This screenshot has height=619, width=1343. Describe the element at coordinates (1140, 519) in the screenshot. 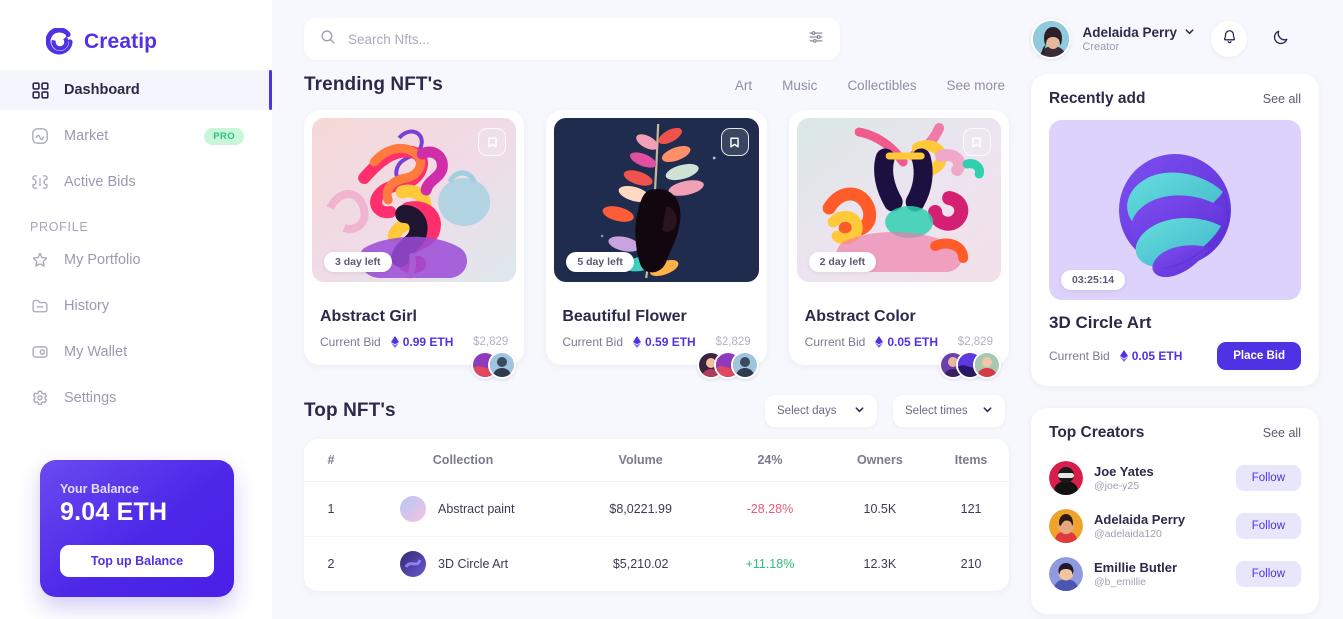

I see `creator-name: Adelaida Perry` at that location.